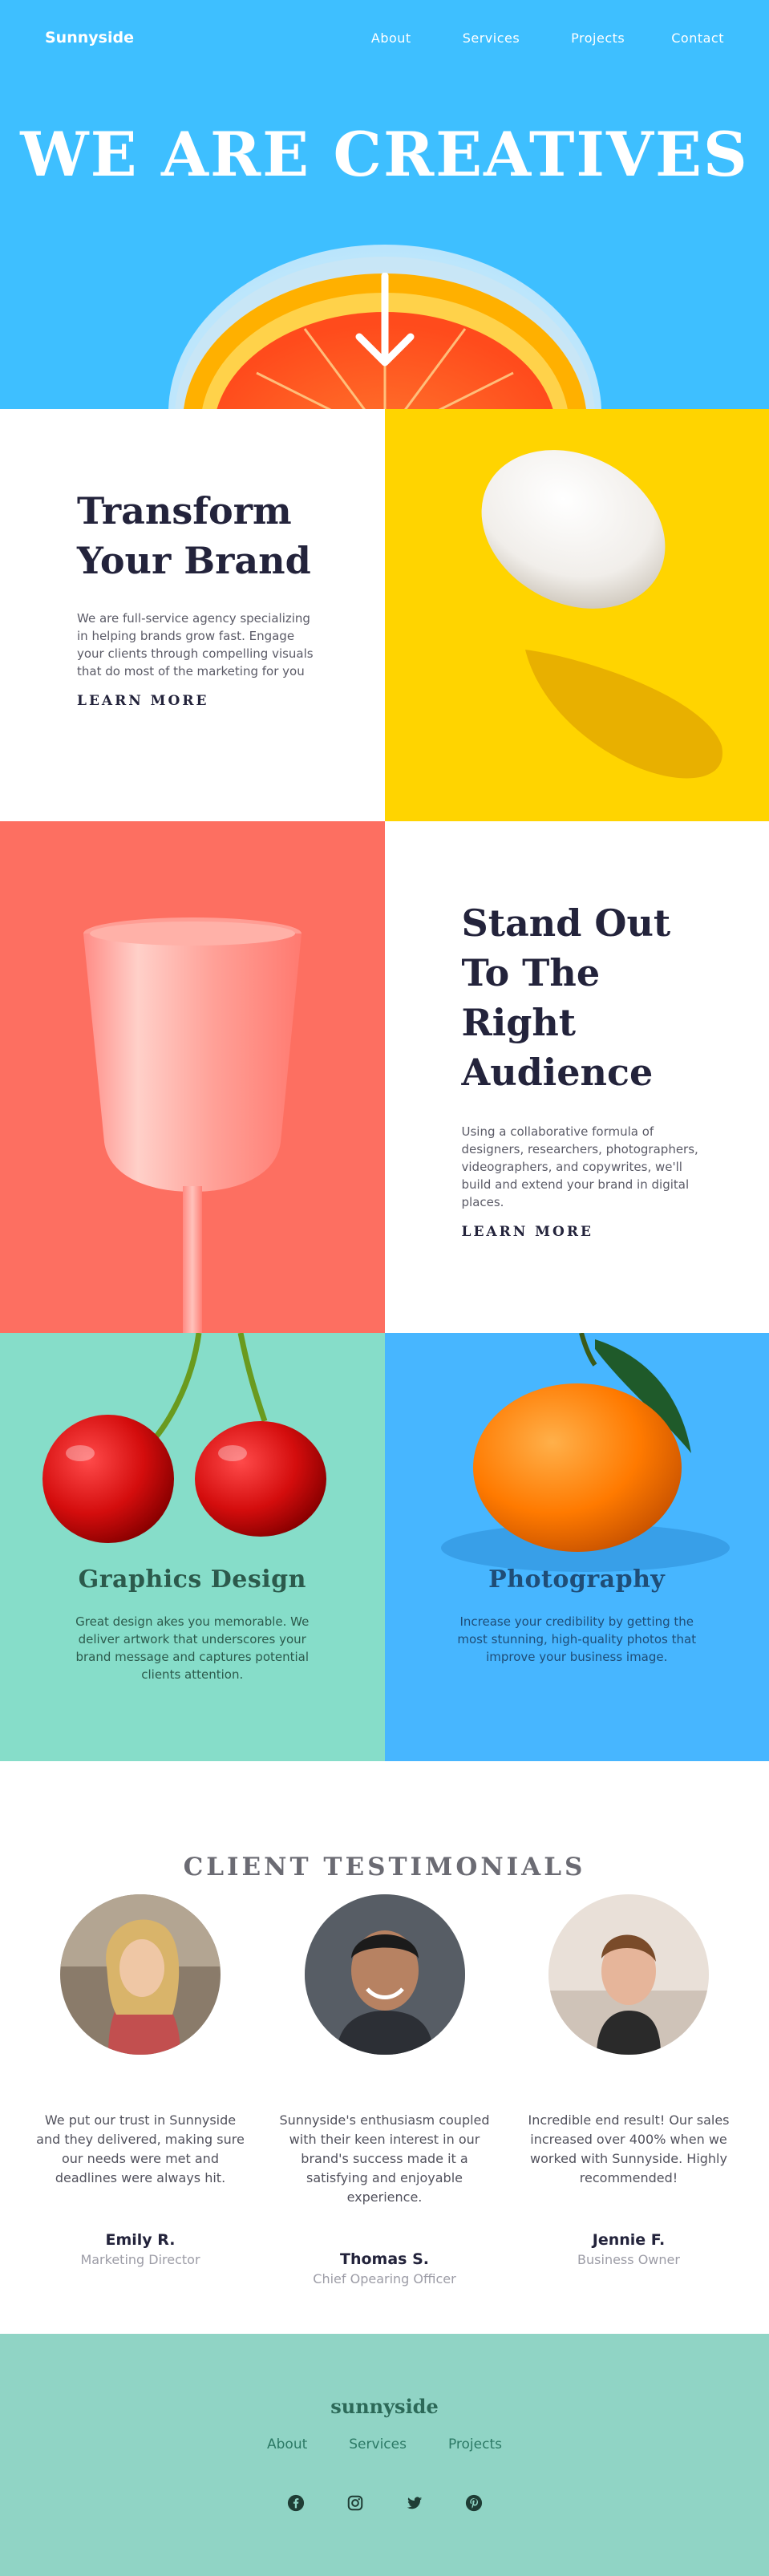  Describe the element at coordinates (594, 997) in the screenshot. I see `stand-out-heading: Stand Out To The Right Audience` at that location.